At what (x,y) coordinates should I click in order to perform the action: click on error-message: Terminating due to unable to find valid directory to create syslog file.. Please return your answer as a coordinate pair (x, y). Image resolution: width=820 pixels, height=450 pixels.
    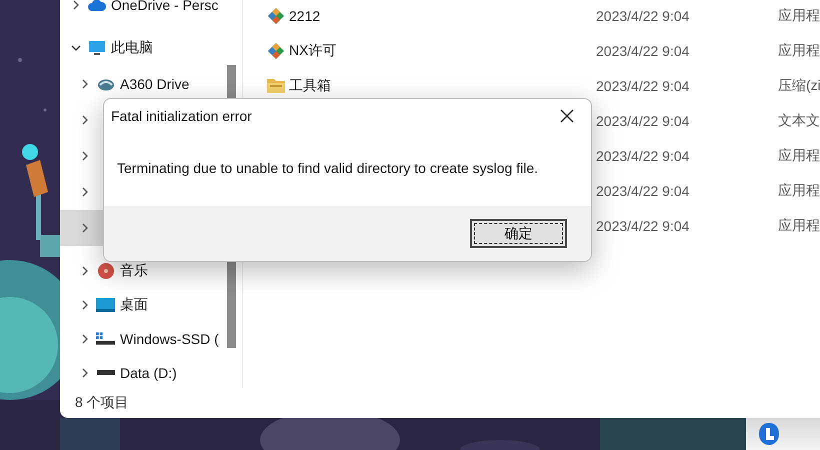
    Looking at the image, I should click on (327, 168).